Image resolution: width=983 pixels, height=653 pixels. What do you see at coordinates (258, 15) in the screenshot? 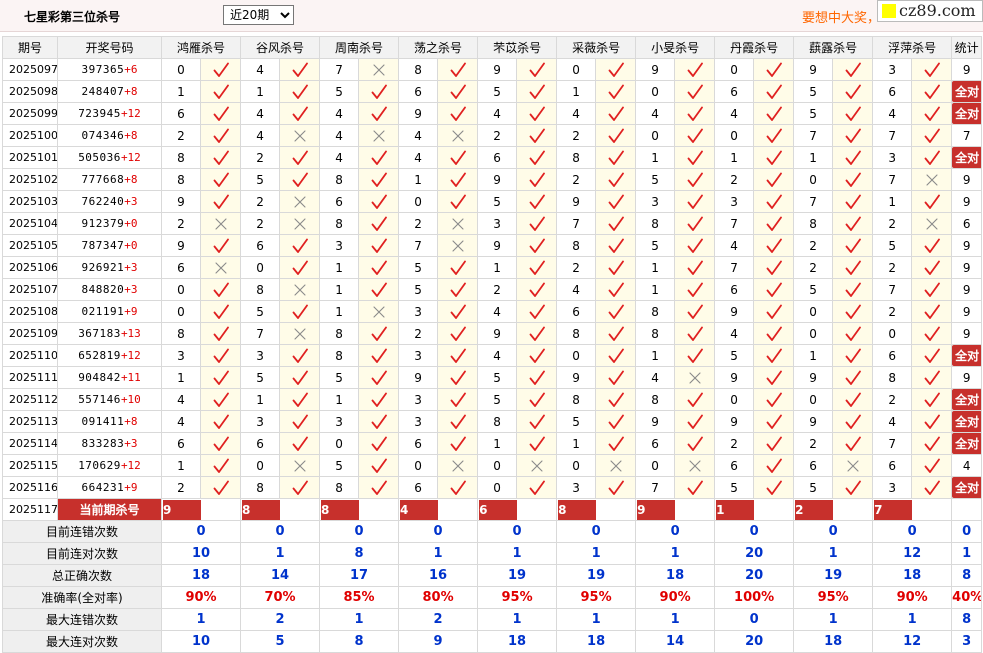
I see `period-select: 近20期` at bounding box center [258, 15].